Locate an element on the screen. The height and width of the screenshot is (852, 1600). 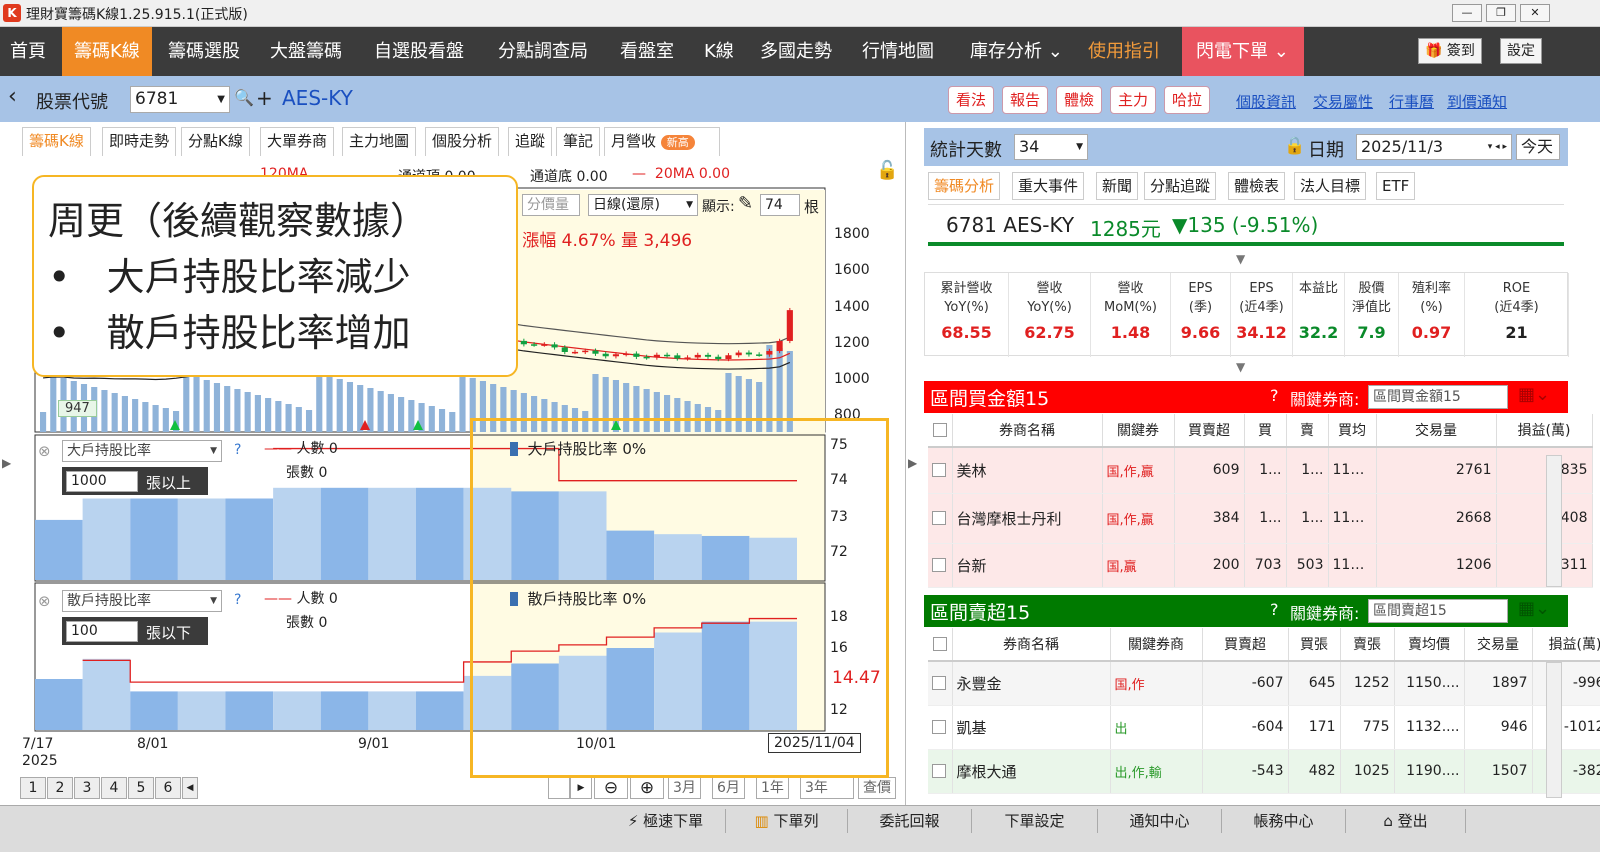
pen-icon: ✎ is located at coordinates (745, 203).